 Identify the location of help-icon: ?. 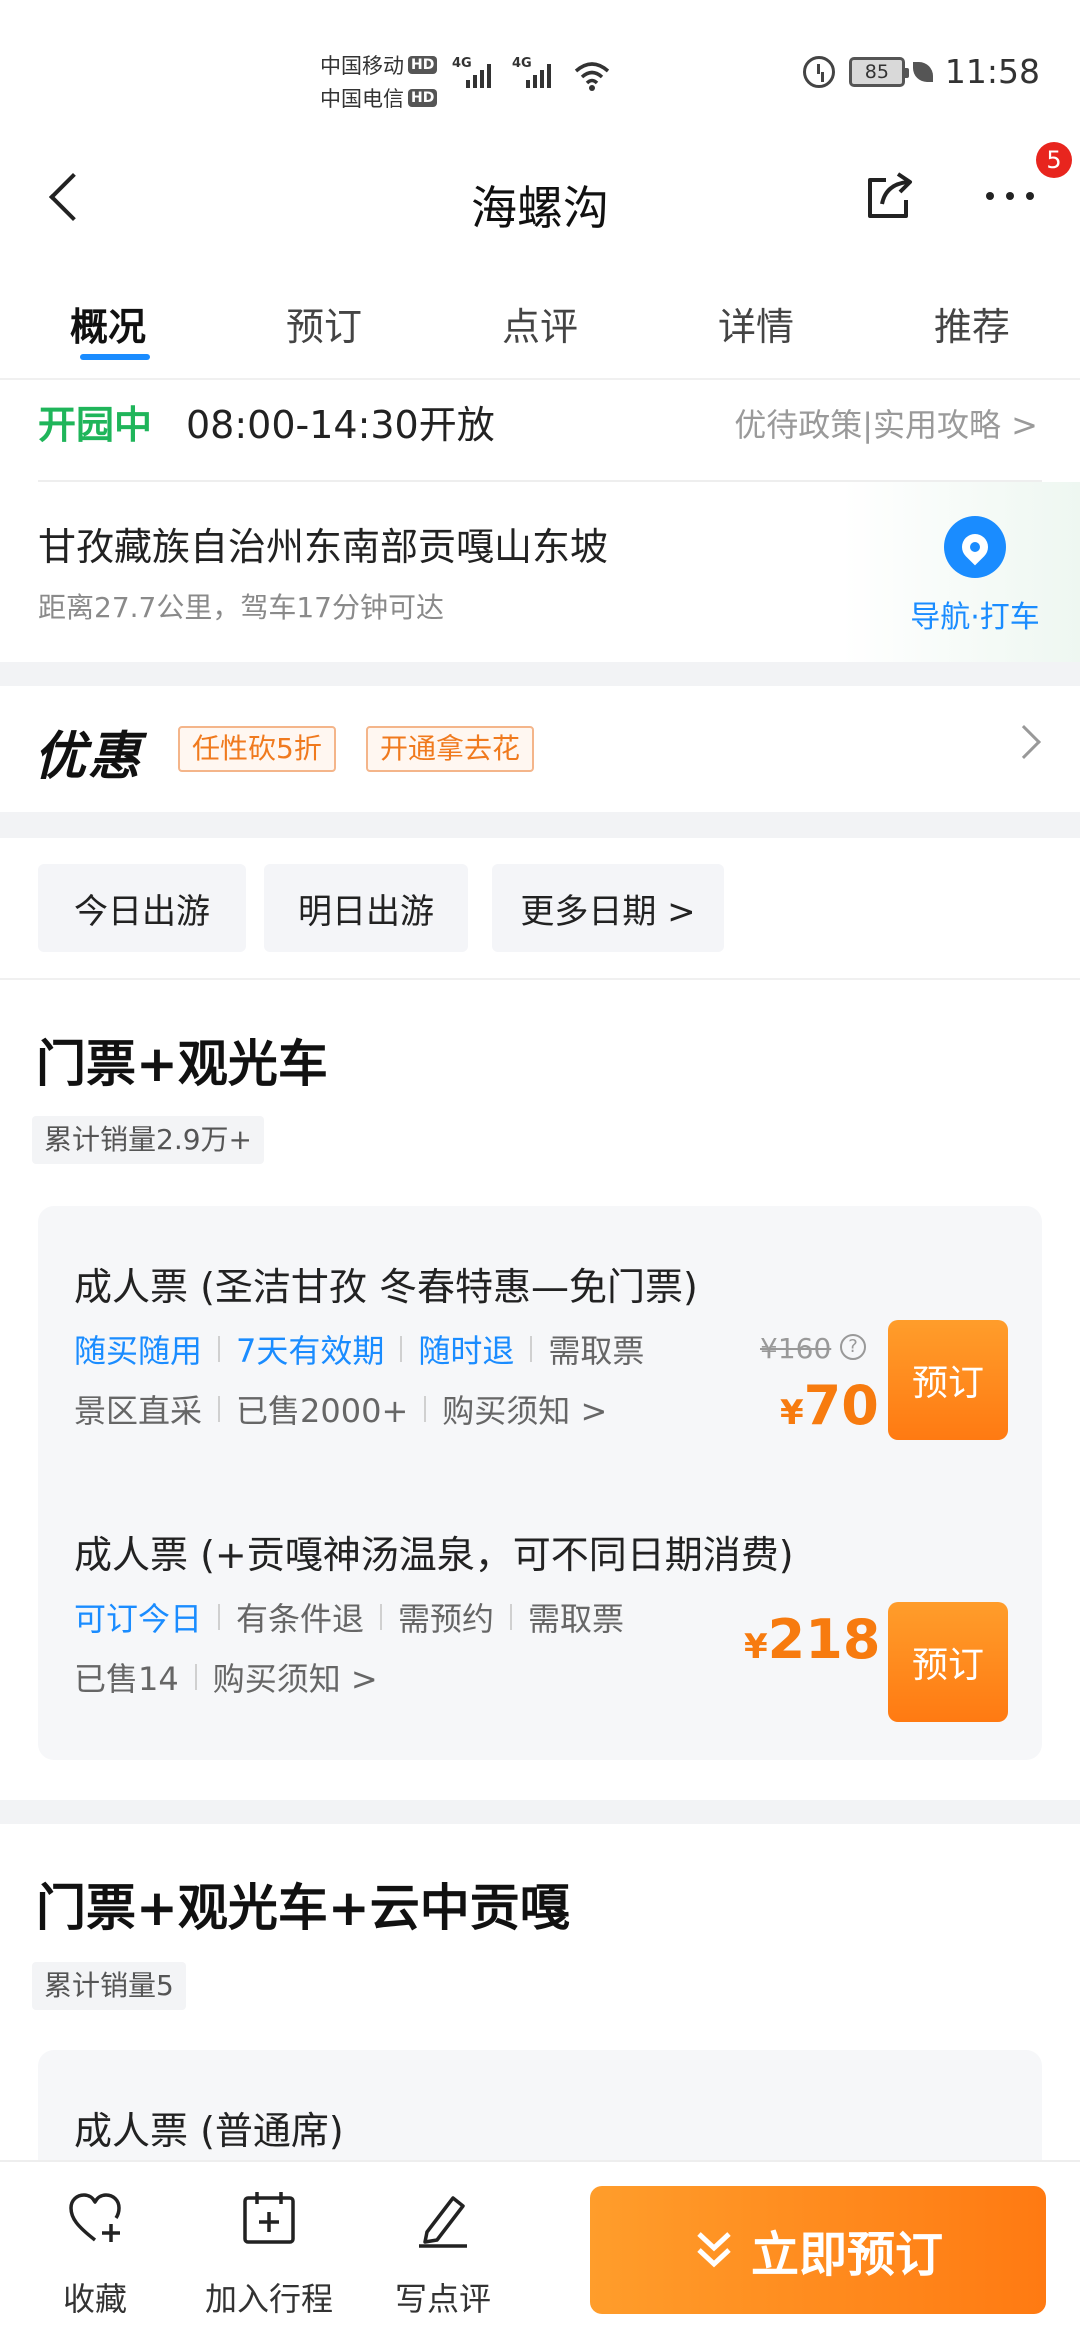
(853, 1347).